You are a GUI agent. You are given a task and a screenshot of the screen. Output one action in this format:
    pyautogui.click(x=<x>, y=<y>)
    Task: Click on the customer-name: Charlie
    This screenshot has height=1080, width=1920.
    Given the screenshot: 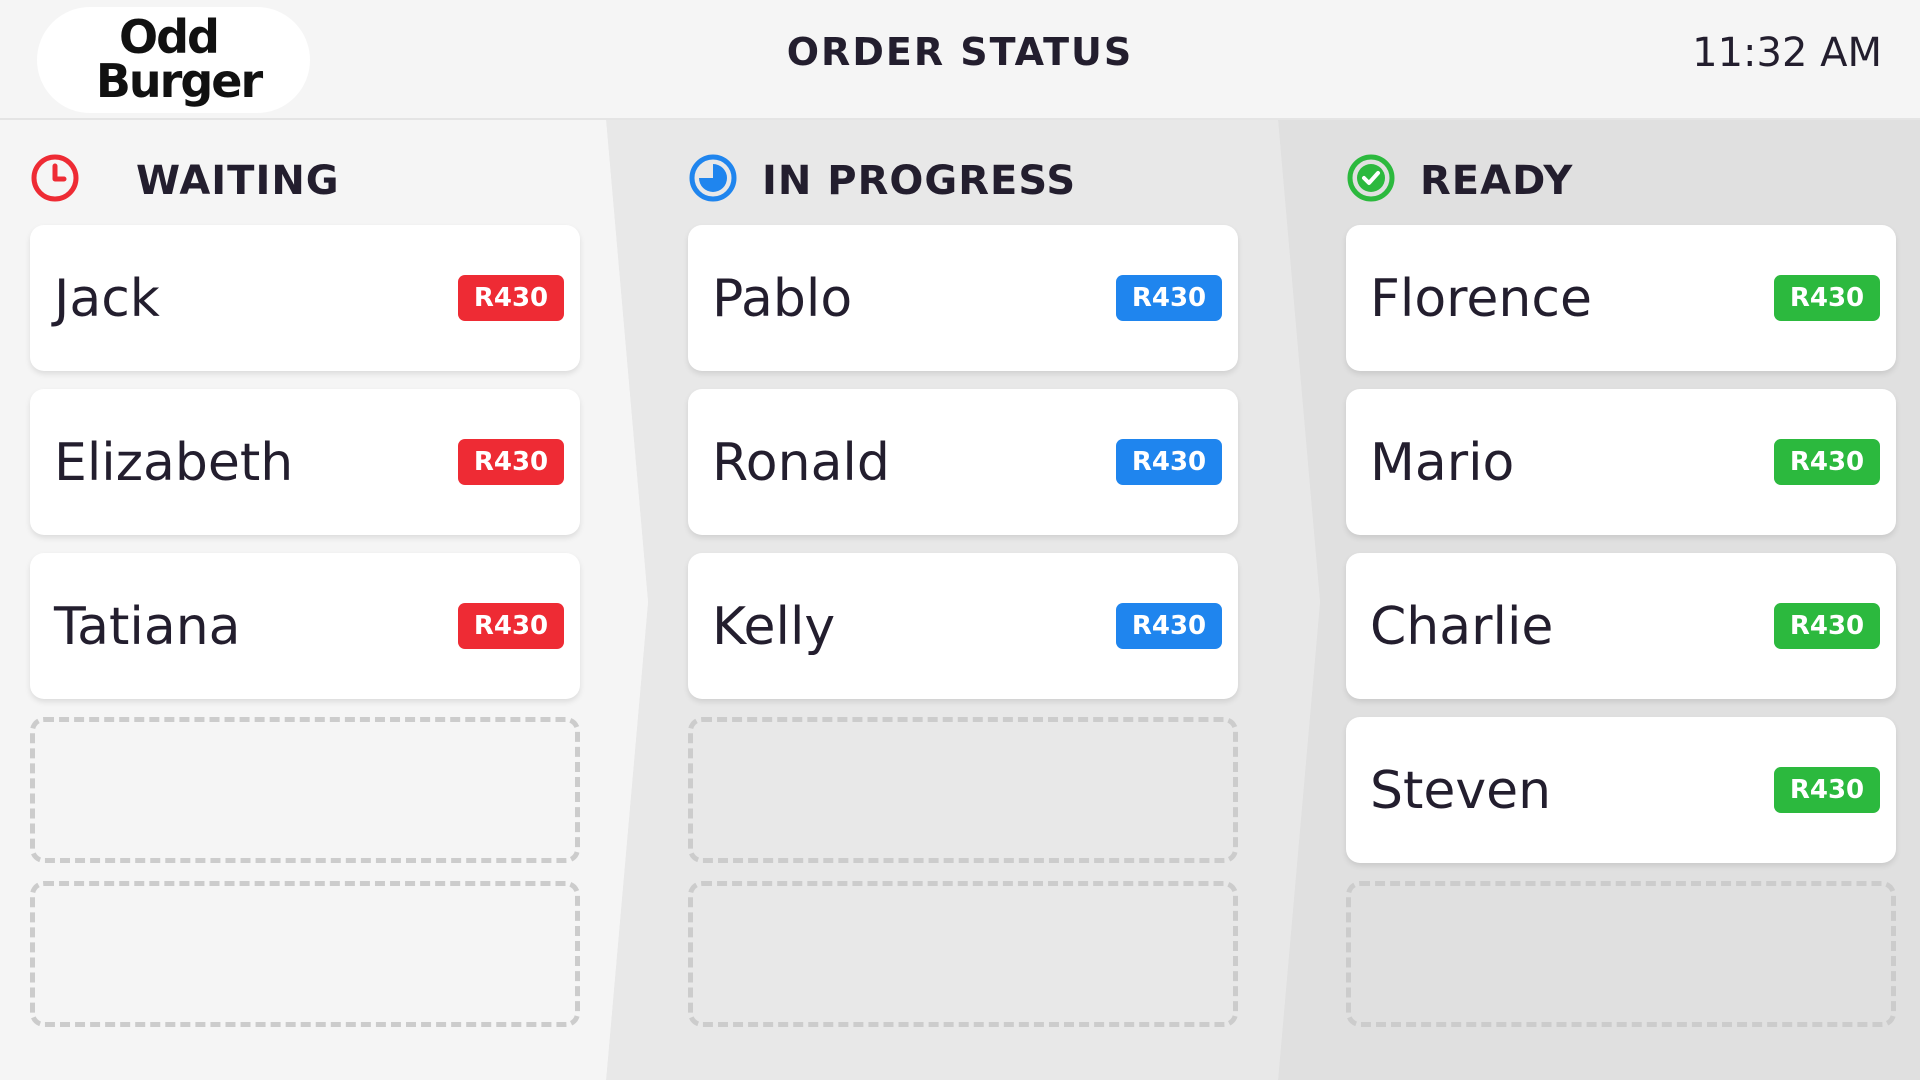 What is the action you would take?
    pyautogui.click(x=1462, y=627)
    